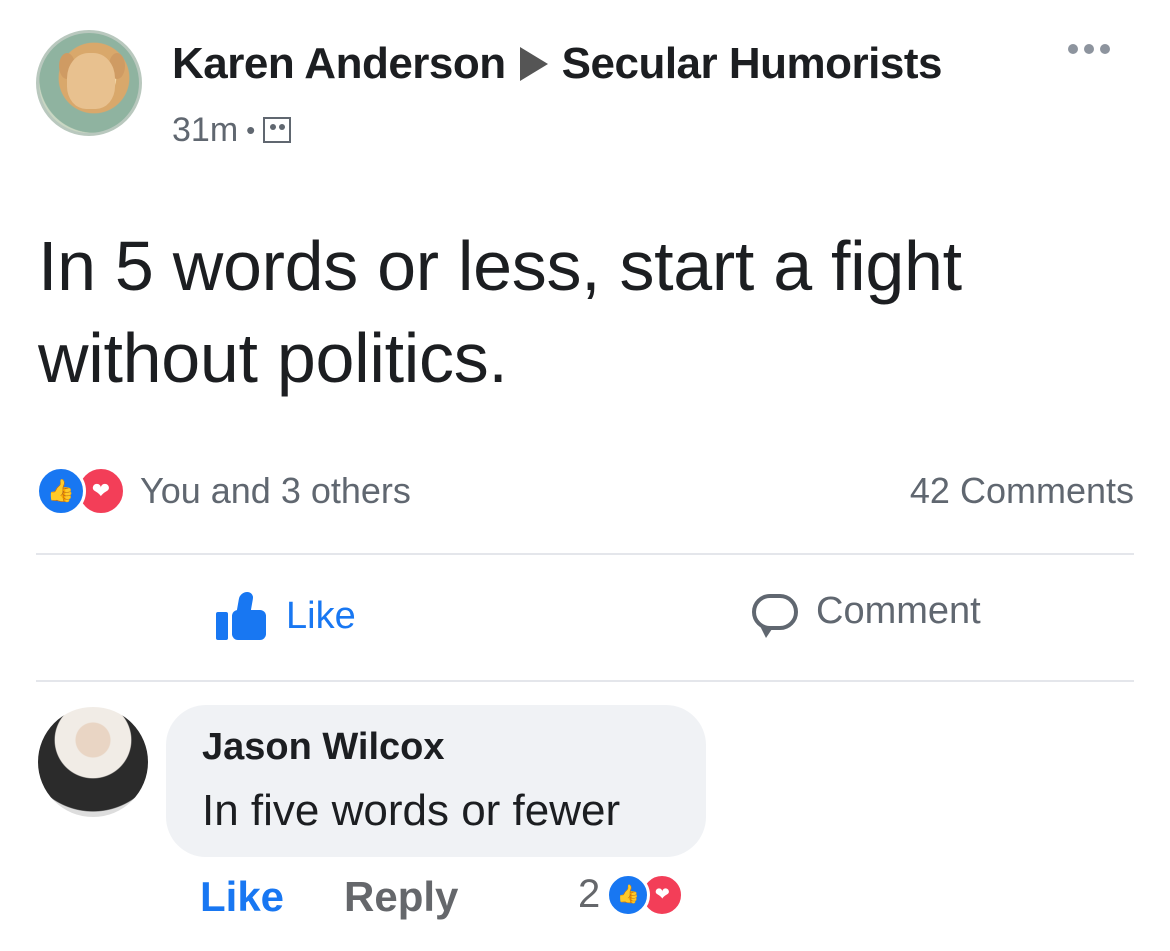 This screenshot has width=1170, height=951. I want to click on comment-actions: Like Reply, so click(329, 897).